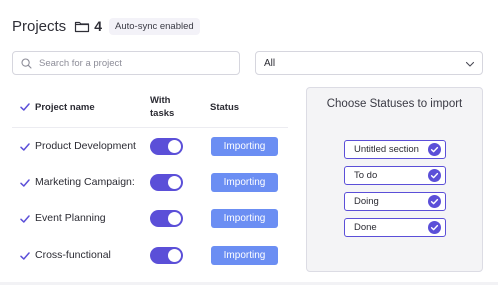 This screenshot has width=498, height=285. What do you see at coordinates (225, 107) in the screenshot?
I see `column-status: Status` at bounding box center [225, 107].